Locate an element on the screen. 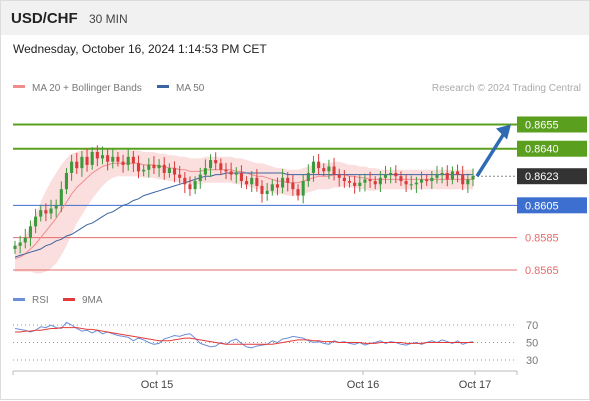  rsi-ma-line is located at coordinates (244, 336).